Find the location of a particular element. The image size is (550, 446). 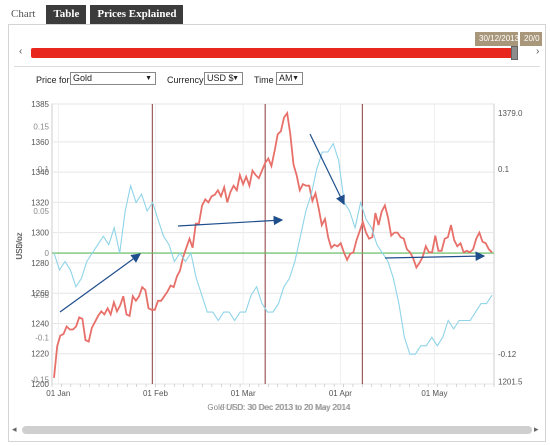

right-tick-label: 1201.5 is located at coordinates (510, 382).